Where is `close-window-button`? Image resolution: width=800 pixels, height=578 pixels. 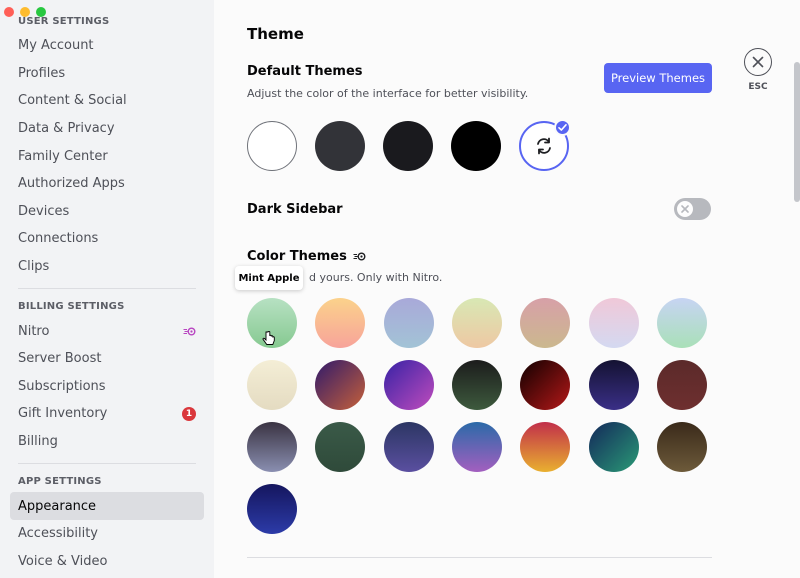
close-window-button is located at coordinates (9, 12).